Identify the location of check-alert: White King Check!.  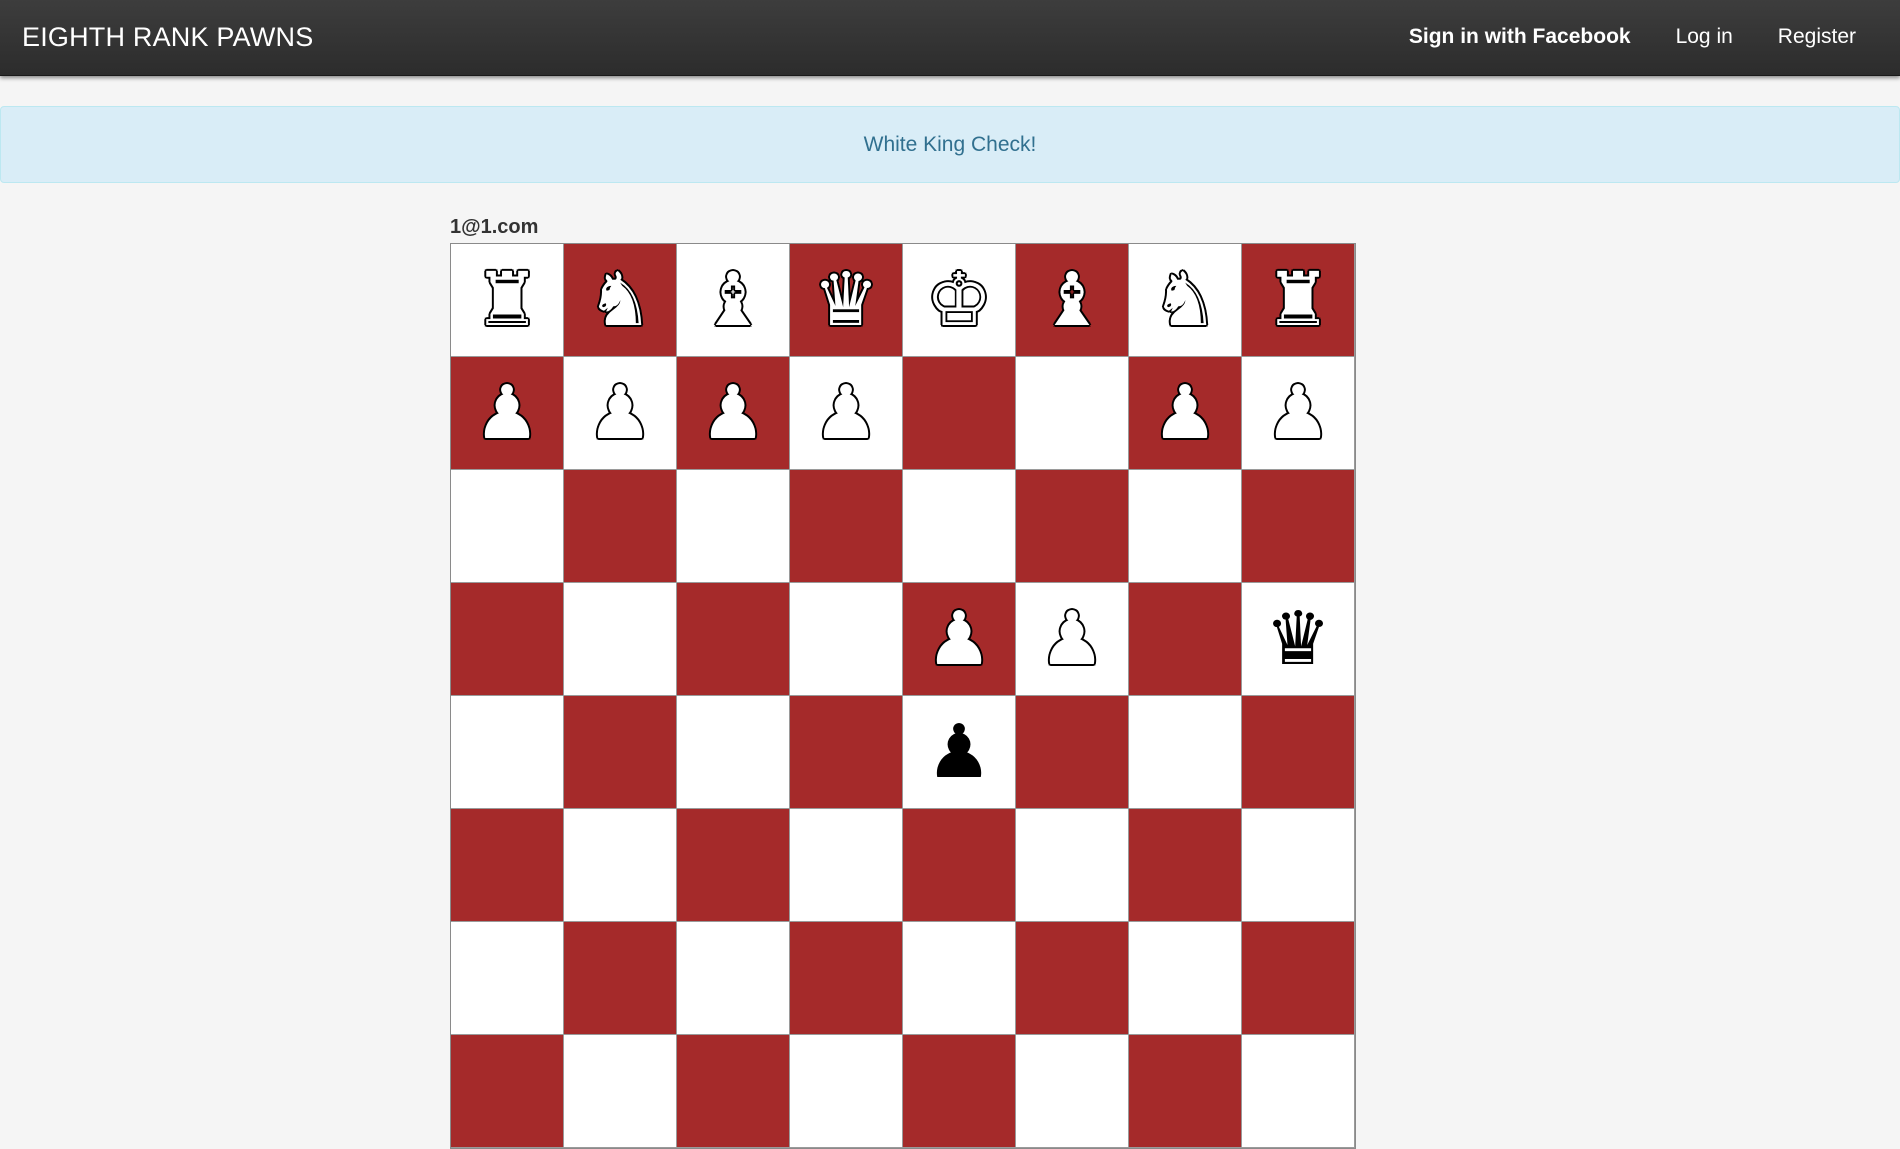
(950, 144).